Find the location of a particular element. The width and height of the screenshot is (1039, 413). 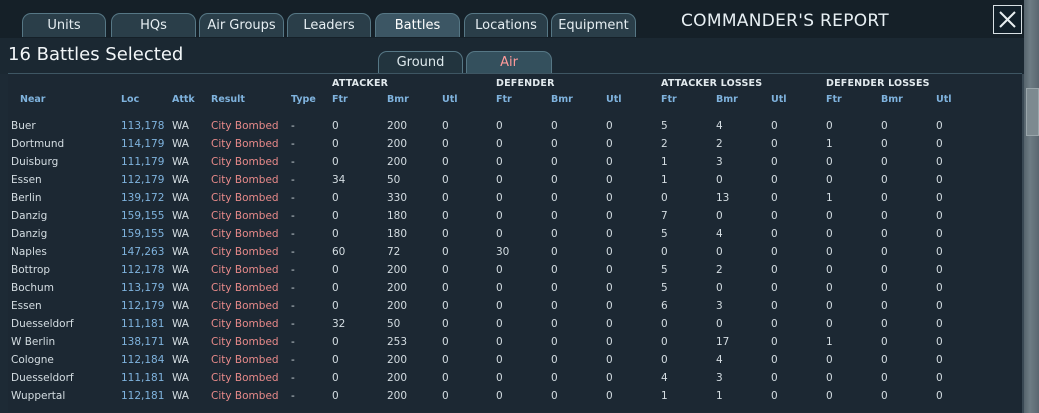

table-row: Buer 113,178 WA City Bombed - 0 200 0 0 0 0 5 4 0 0 0 0 is located at coordinates (513, 127).